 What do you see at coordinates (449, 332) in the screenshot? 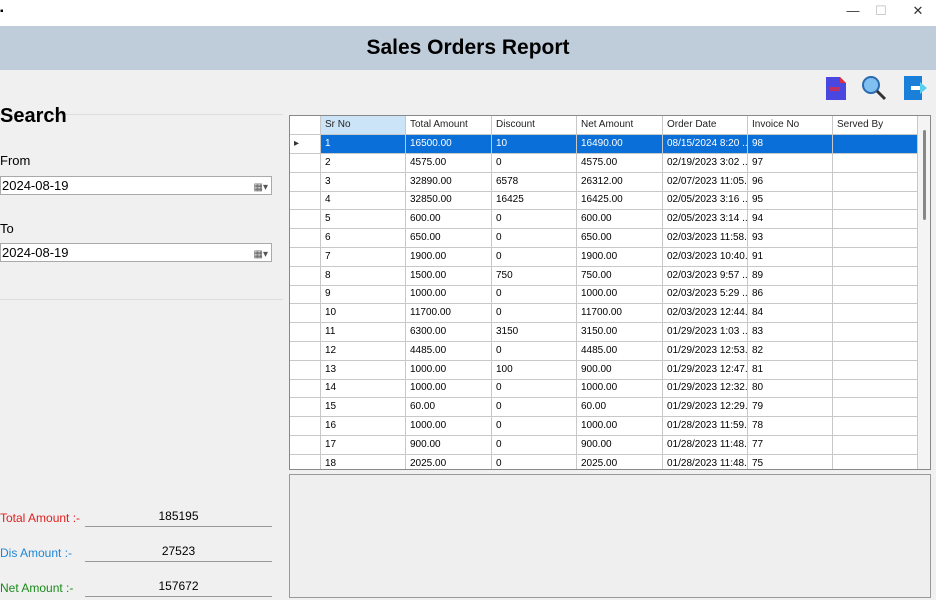
I see `grid-cell: 6300.00` at bounding box center [449, 332].